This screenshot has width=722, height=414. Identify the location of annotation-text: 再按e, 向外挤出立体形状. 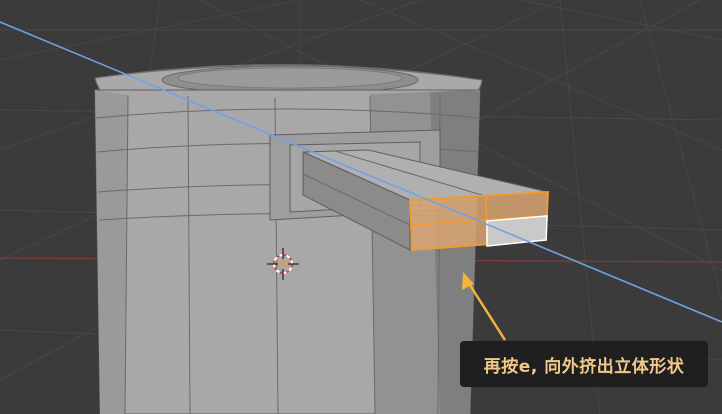
(584, 366).